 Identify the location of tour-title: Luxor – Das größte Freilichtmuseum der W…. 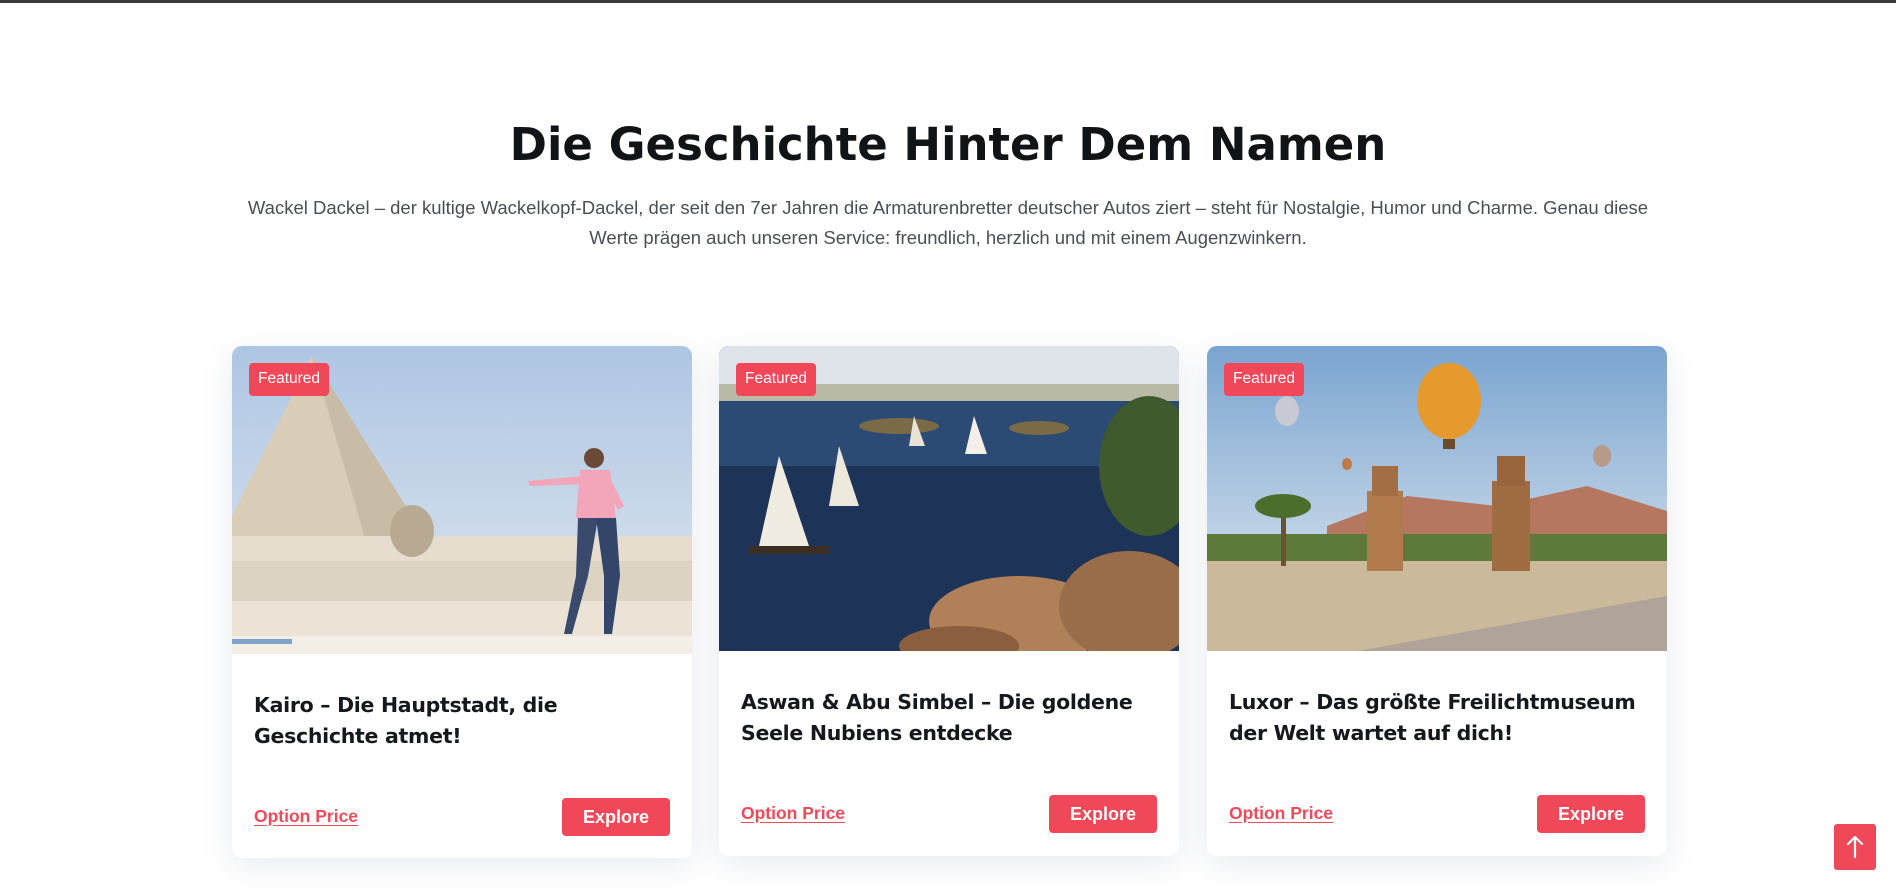
(1439, 718).